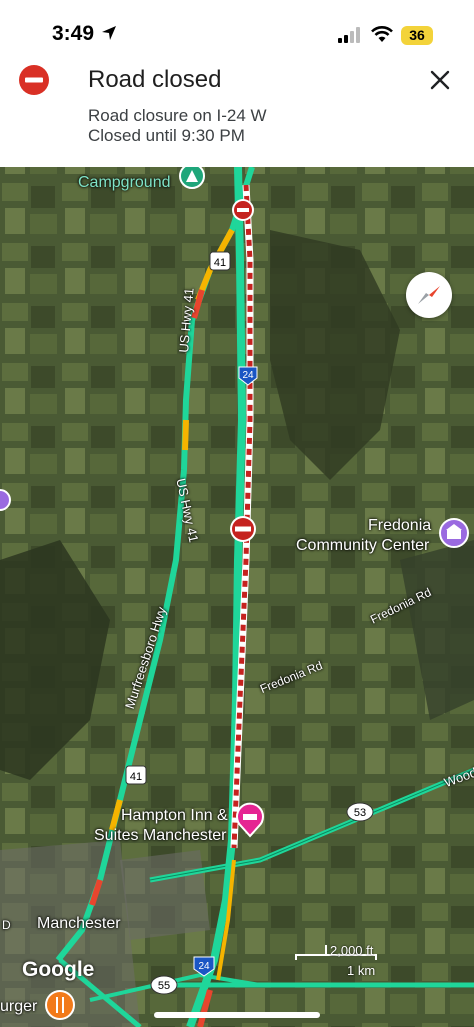 This screenshot has height=1027, width=474. What do you see at coordinates (454, 533) in the screenshot?
I see `community-center-icon` at bounding box center [454, 533].